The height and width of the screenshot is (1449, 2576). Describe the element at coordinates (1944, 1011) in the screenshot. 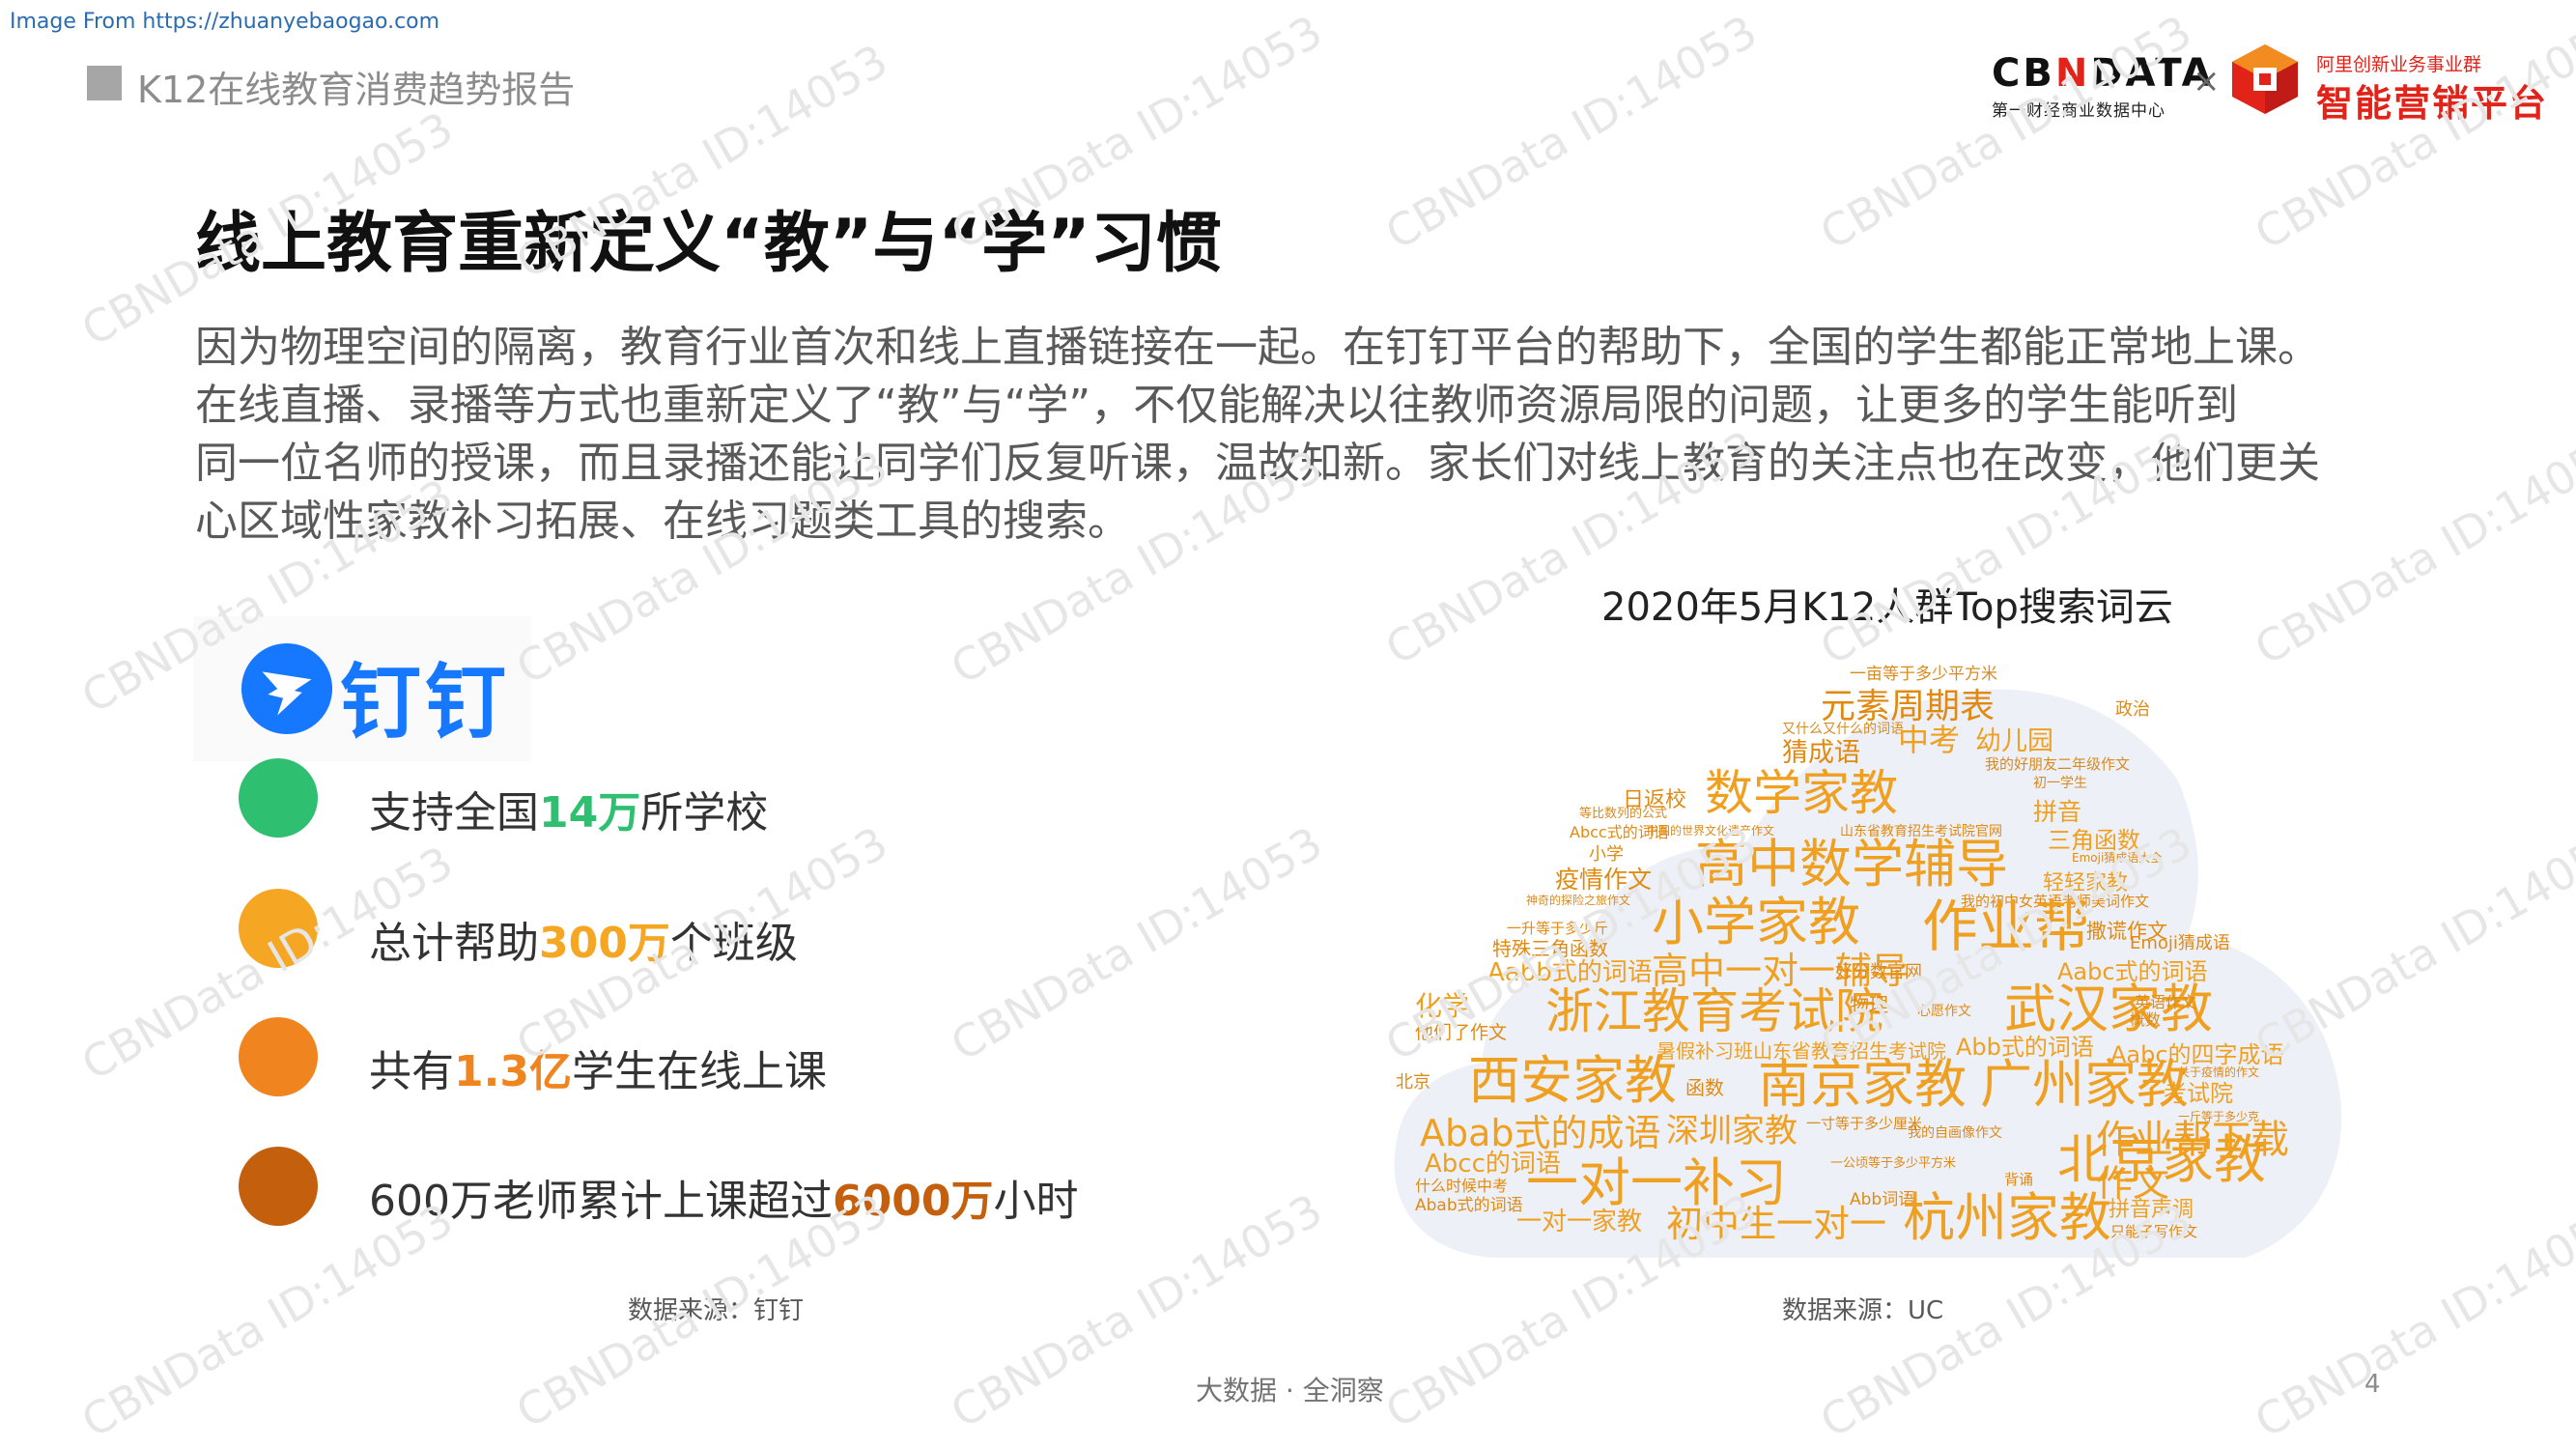

I see `cloud-word: 心愿作文` at that location.